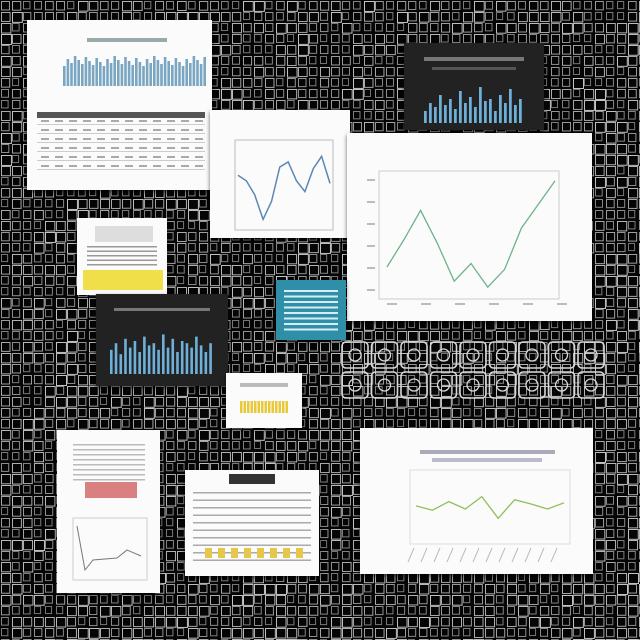 The height and width of the screenshot is (640, 640). I want to click on teal-background, so click(311, 310).